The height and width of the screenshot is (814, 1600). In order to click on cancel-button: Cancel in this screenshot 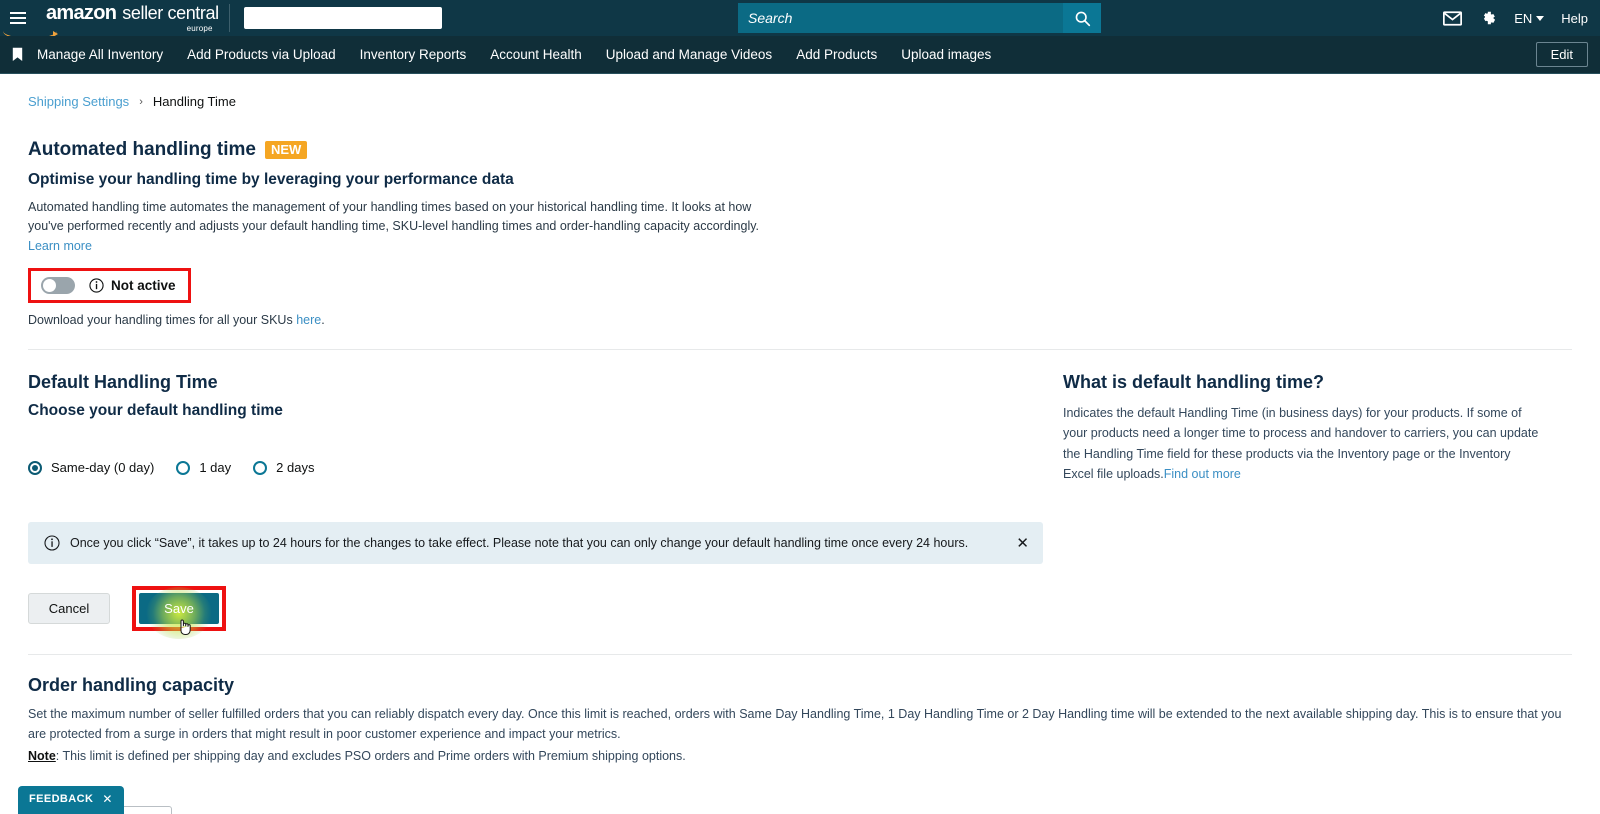, I will do `click(69, 609)`.